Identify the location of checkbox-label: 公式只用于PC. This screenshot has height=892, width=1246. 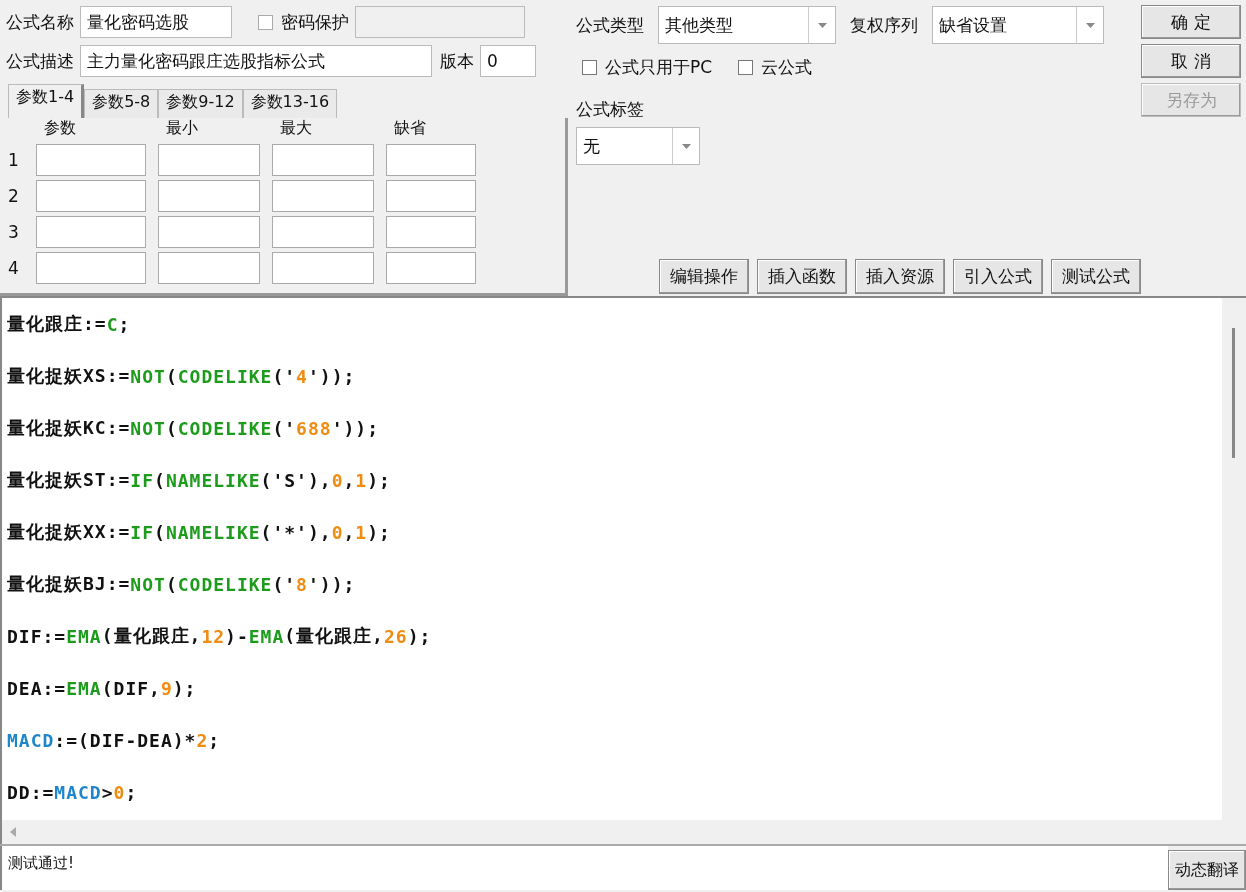
(659, 67).